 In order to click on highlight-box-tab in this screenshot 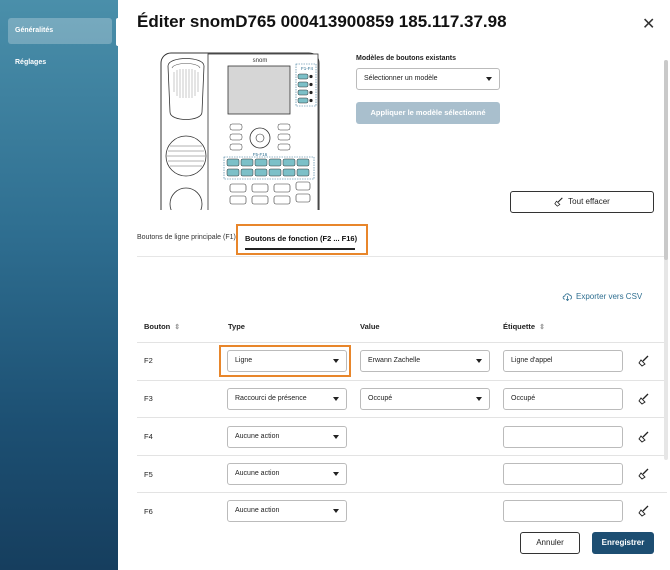, I will do `click(302, 239)`.